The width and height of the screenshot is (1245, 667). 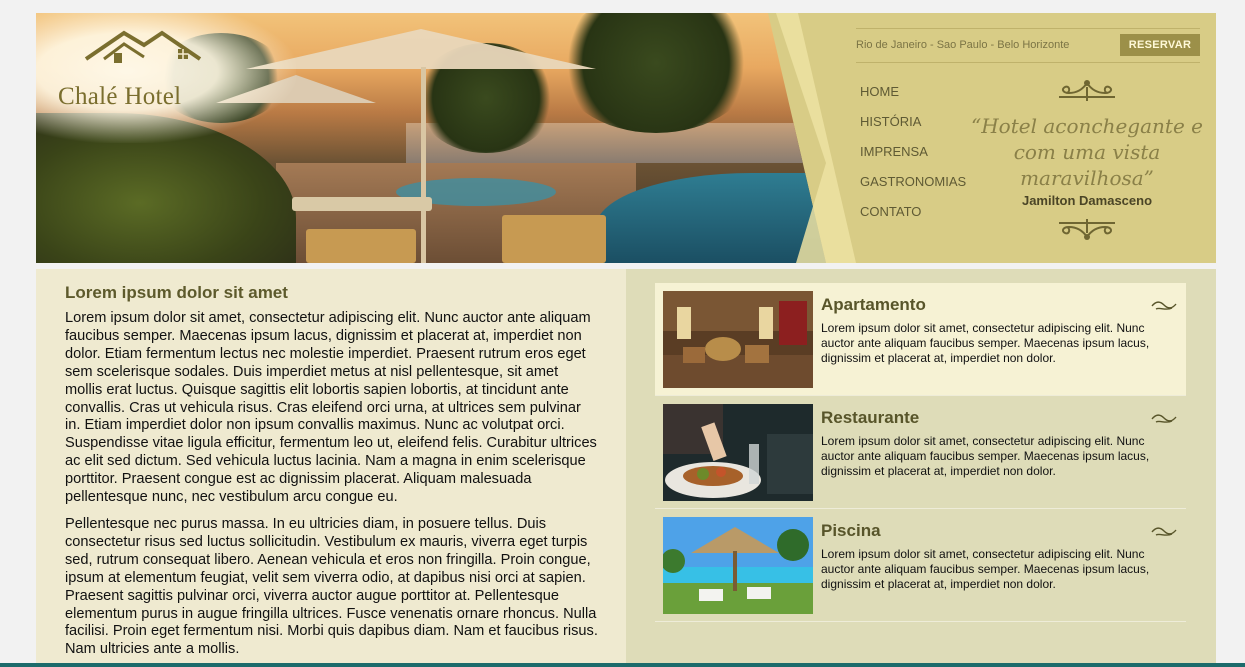 I want to click on feature-title: Apartamento, so click(x=873, y=304).